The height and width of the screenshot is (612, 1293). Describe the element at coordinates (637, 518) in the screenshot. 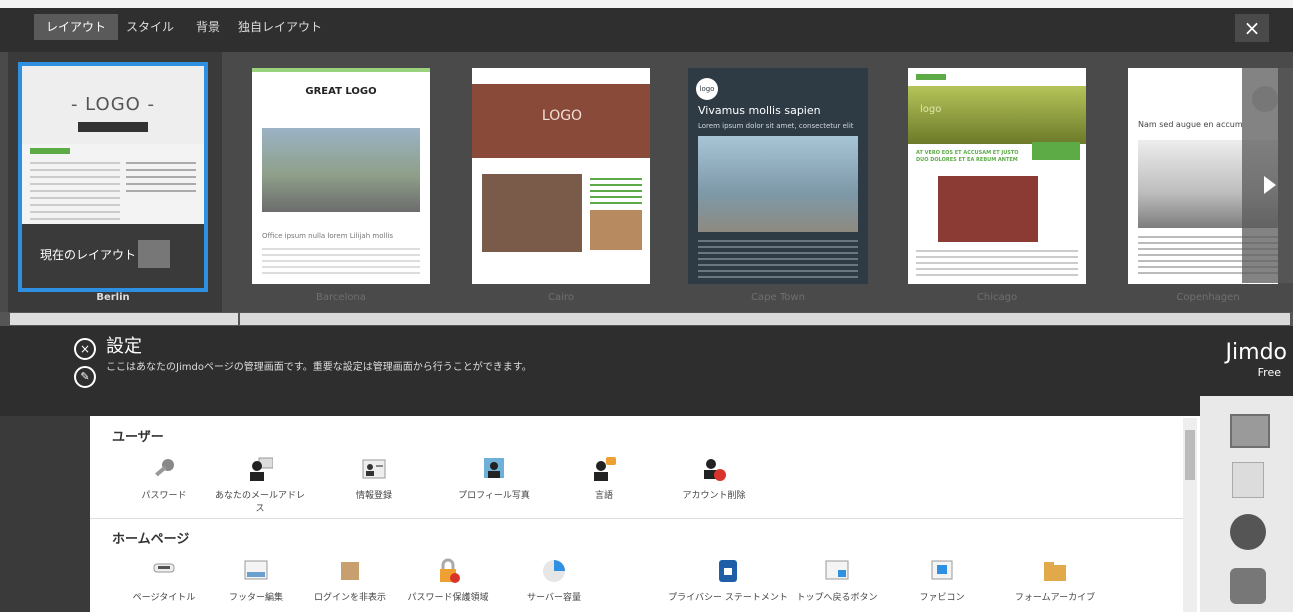

I see `section-divider` at that location.